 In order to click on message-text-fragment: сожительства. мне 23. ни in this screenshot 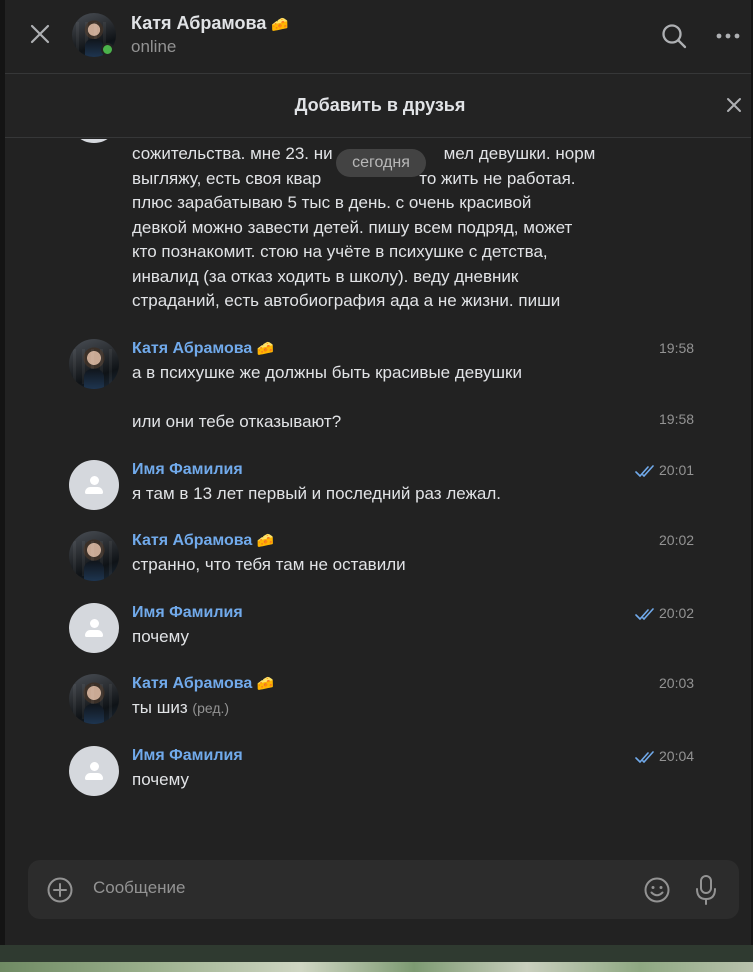, I will do `click(232, 153)`.